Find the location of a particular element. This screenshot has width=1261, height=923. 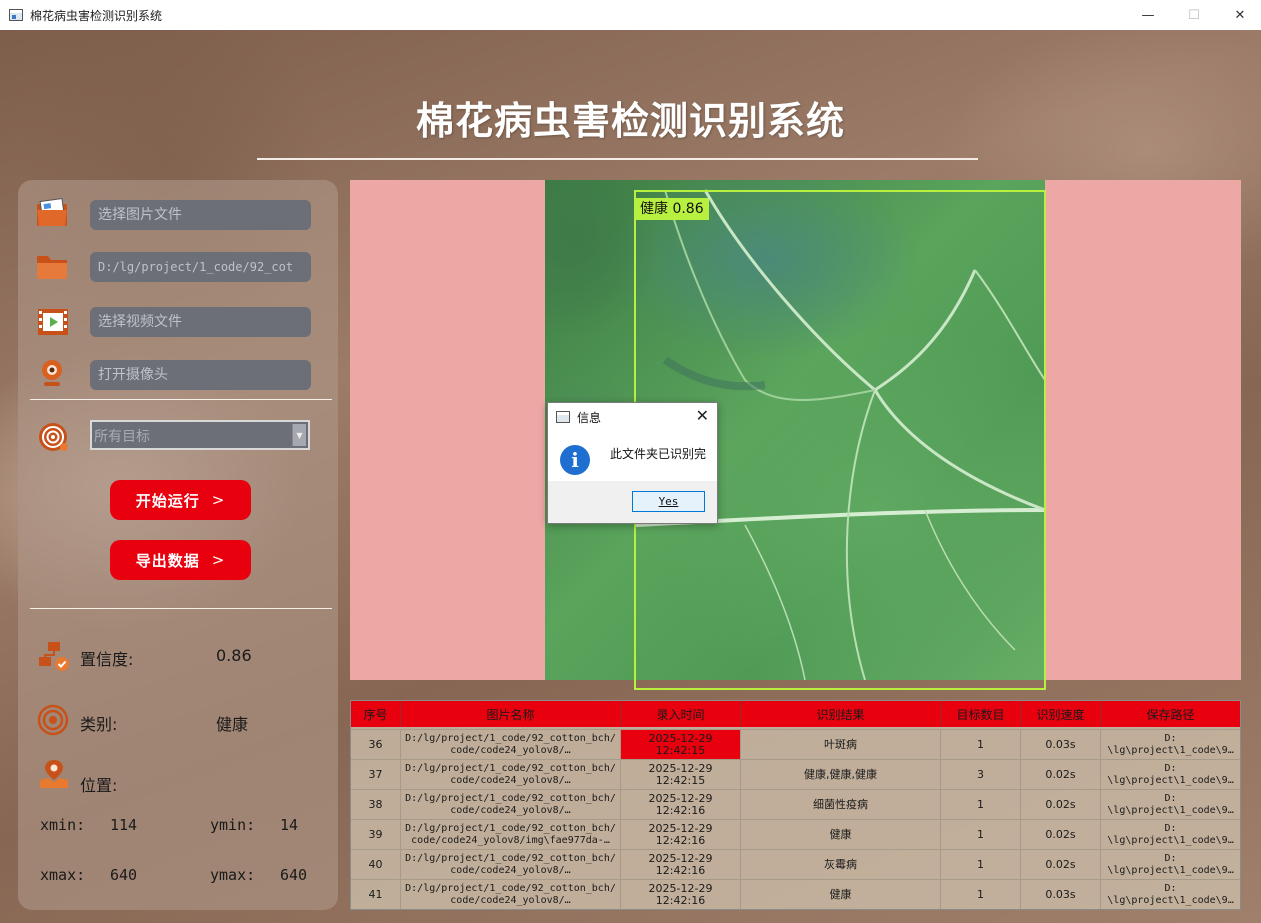

cell-result-text: 健康,健康,健康 is located at coordinates (840, 774).